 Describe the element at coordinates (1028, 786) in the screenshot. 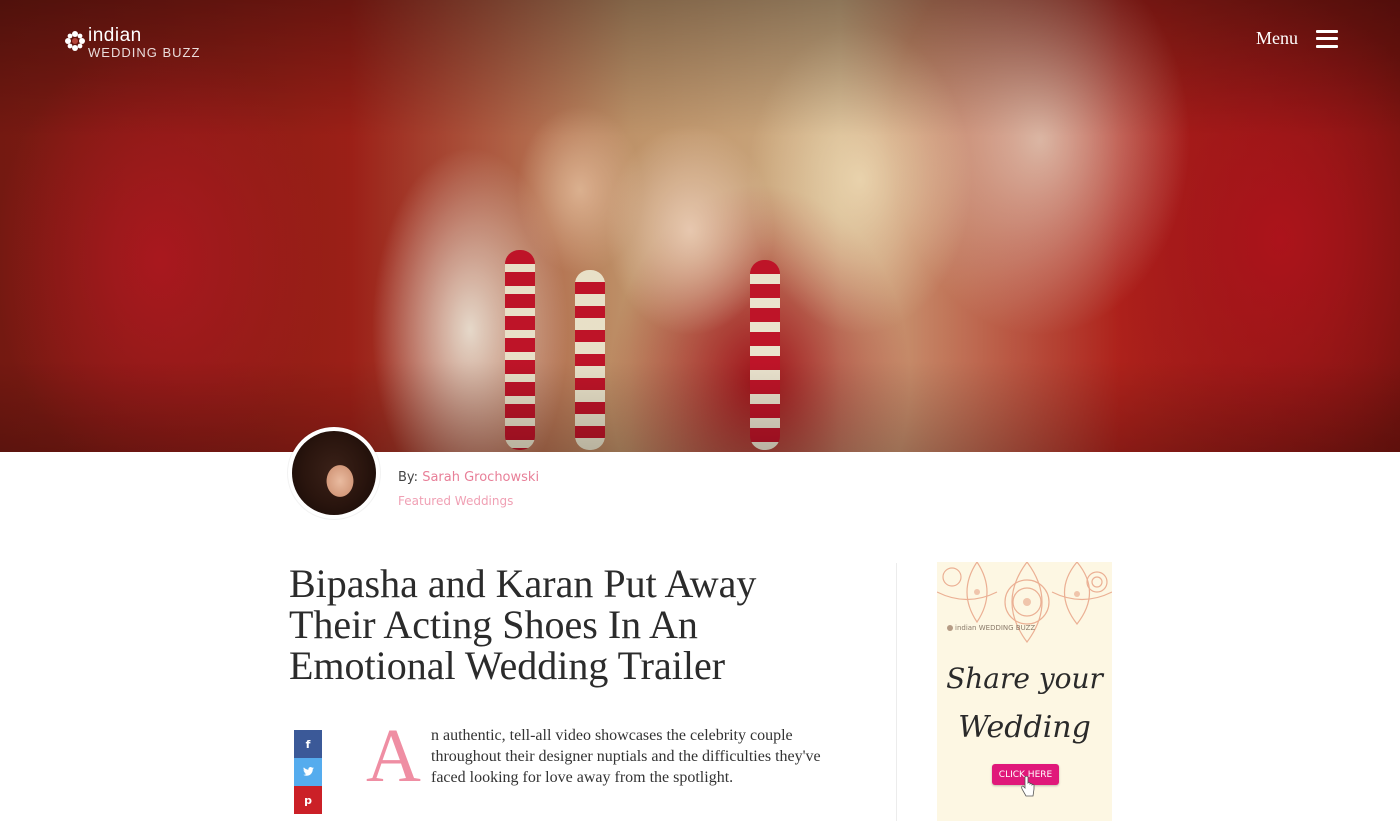

I see `pointer-hand-icon` at that location.